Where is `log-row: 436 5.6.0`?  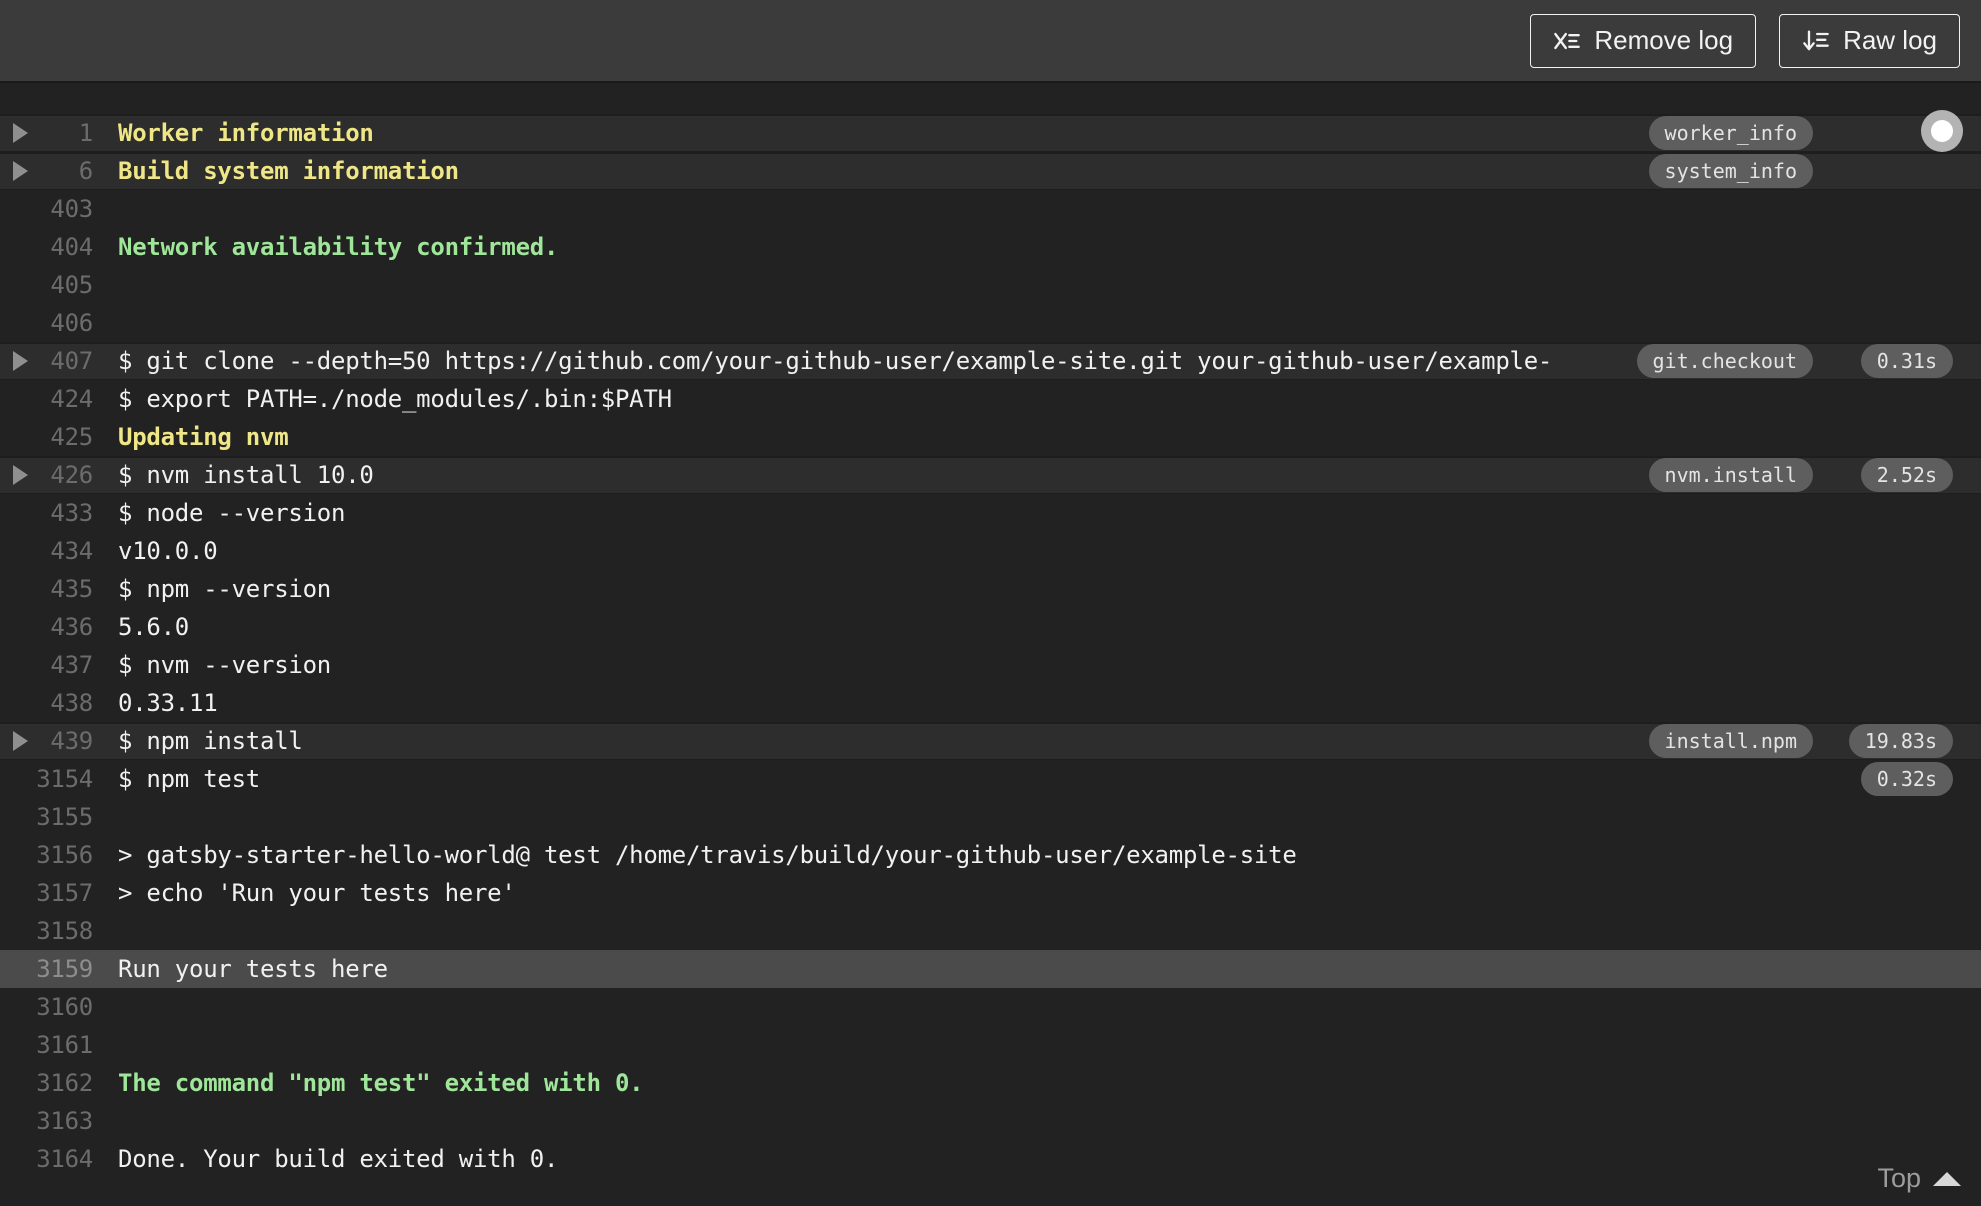 log-row: 436 5.6.0 is located at coordinates (990, 627).